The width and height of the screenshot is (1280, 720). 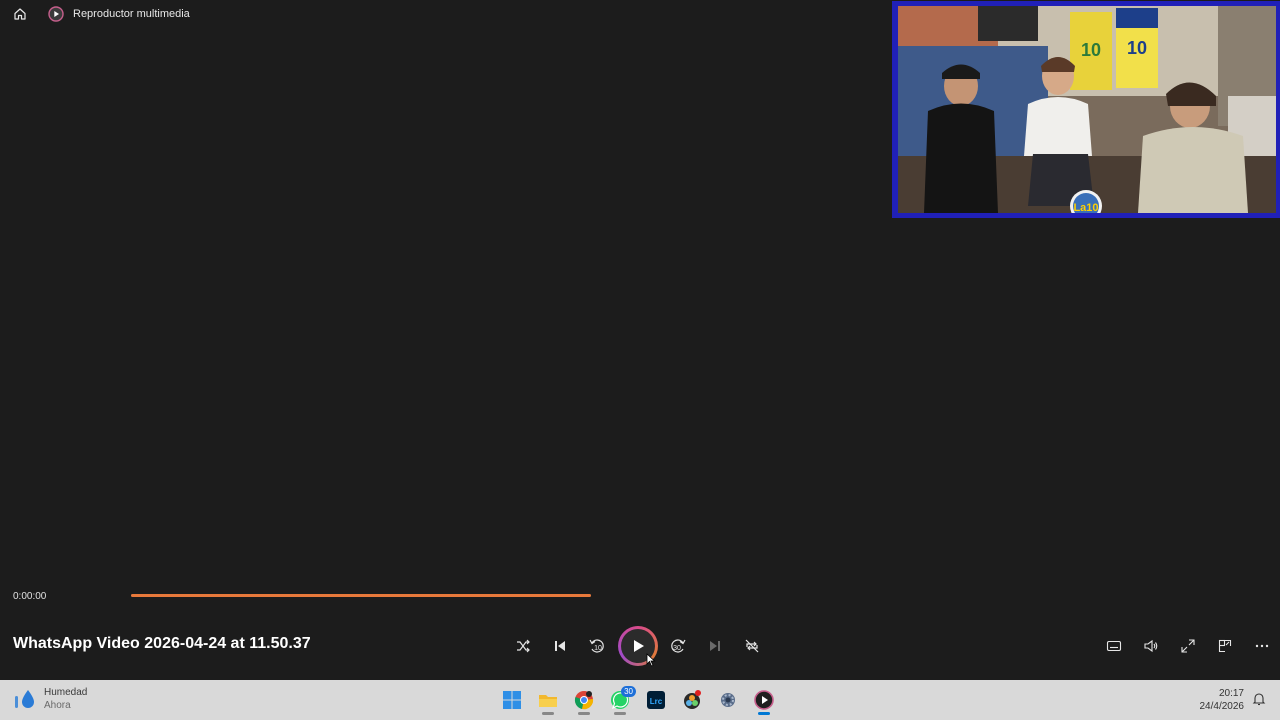 I want to click on rewind-seconds-label: 10, so click(x=598, y=648).